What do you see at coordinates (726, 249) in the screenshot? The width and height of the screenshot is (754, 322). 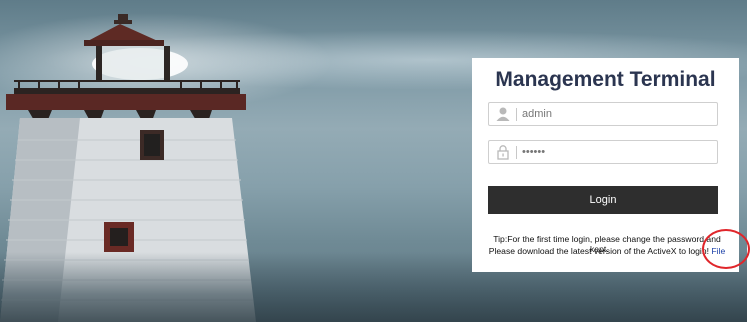 I see `red-circle-annotation` at bounding box center [726, 249].